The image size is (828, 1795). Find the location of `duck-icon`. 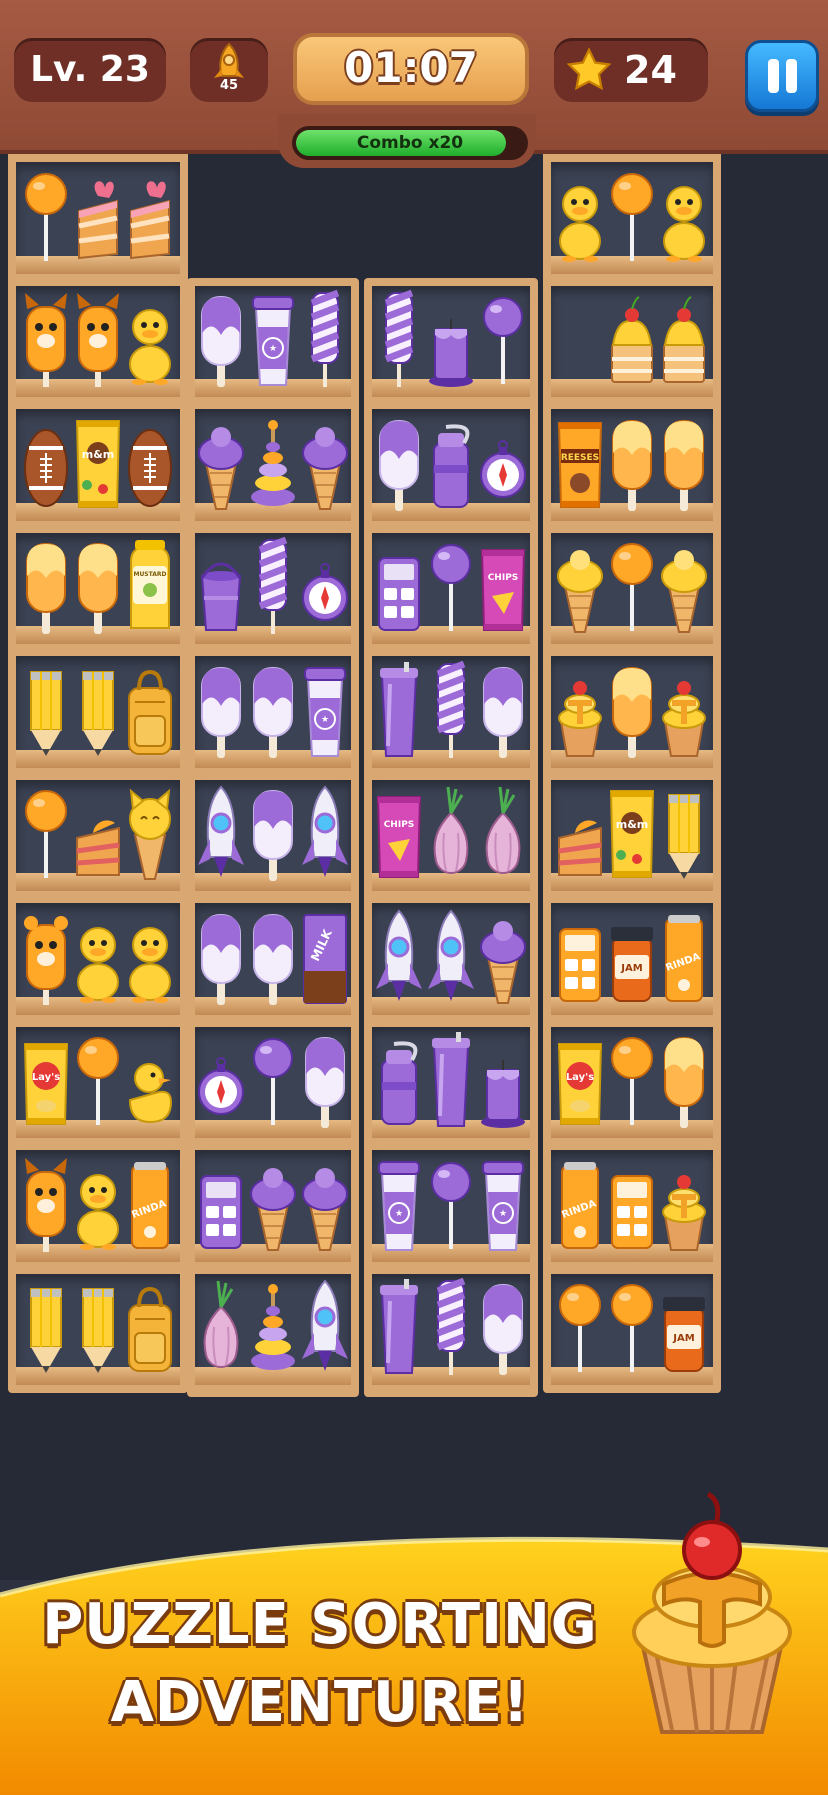

duck-icon is located at coordinates (98, 957).